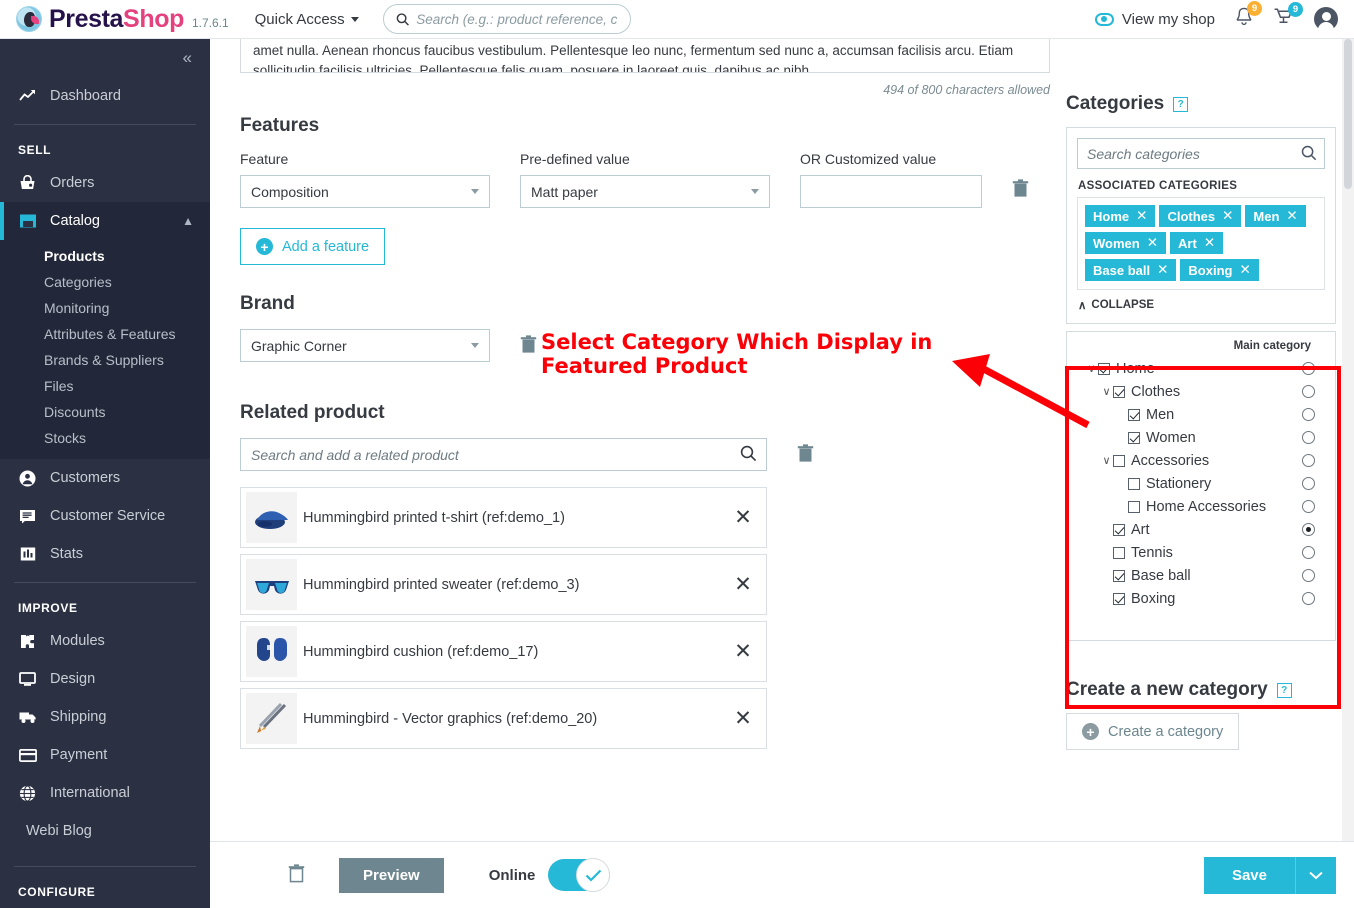  What do you see at coordinates (105, 386) in the screenshot?
I see `sidebar-item-files: Files` at bounding box center [105, 386].